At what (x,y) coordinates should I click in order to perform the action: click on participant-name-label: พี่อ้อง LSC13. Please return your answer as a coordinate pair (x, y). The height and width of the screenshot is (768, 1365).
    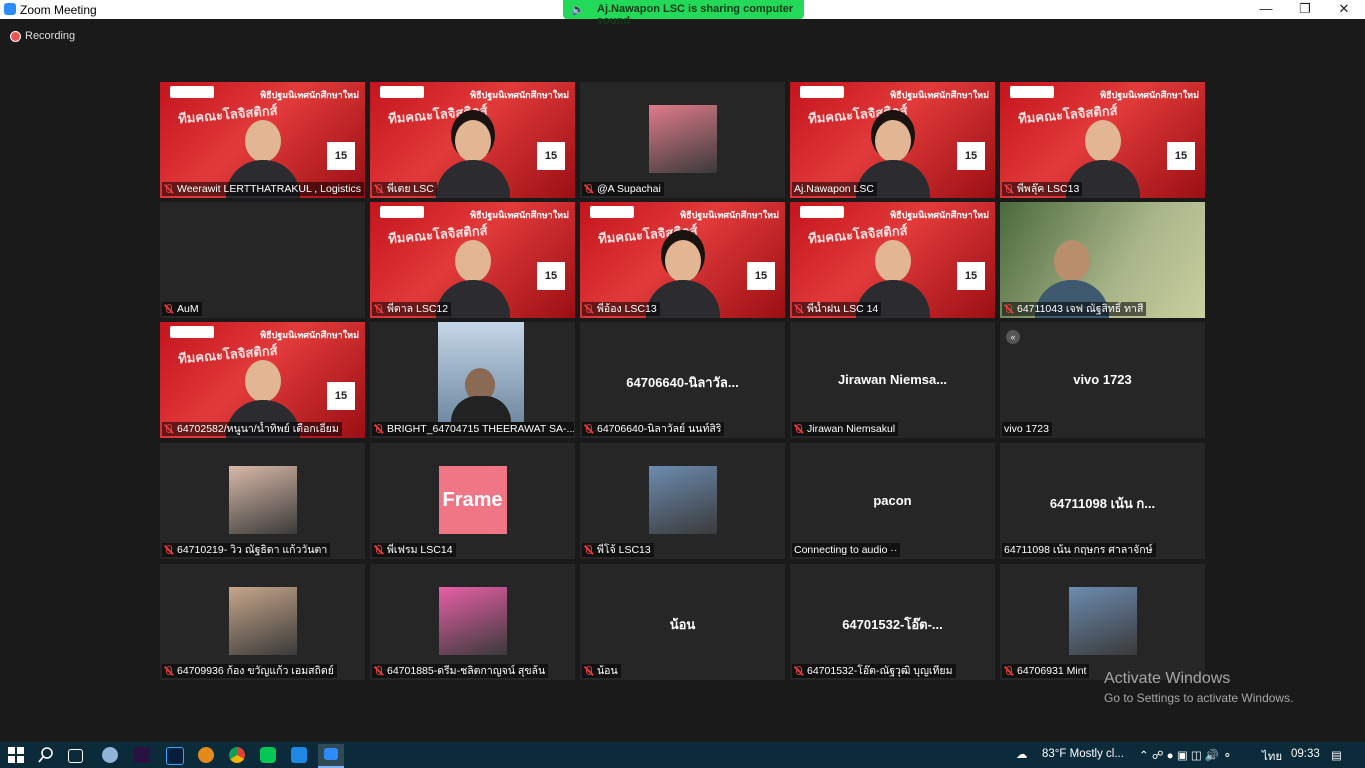
    Looking at the image, I should click on (621, 309).